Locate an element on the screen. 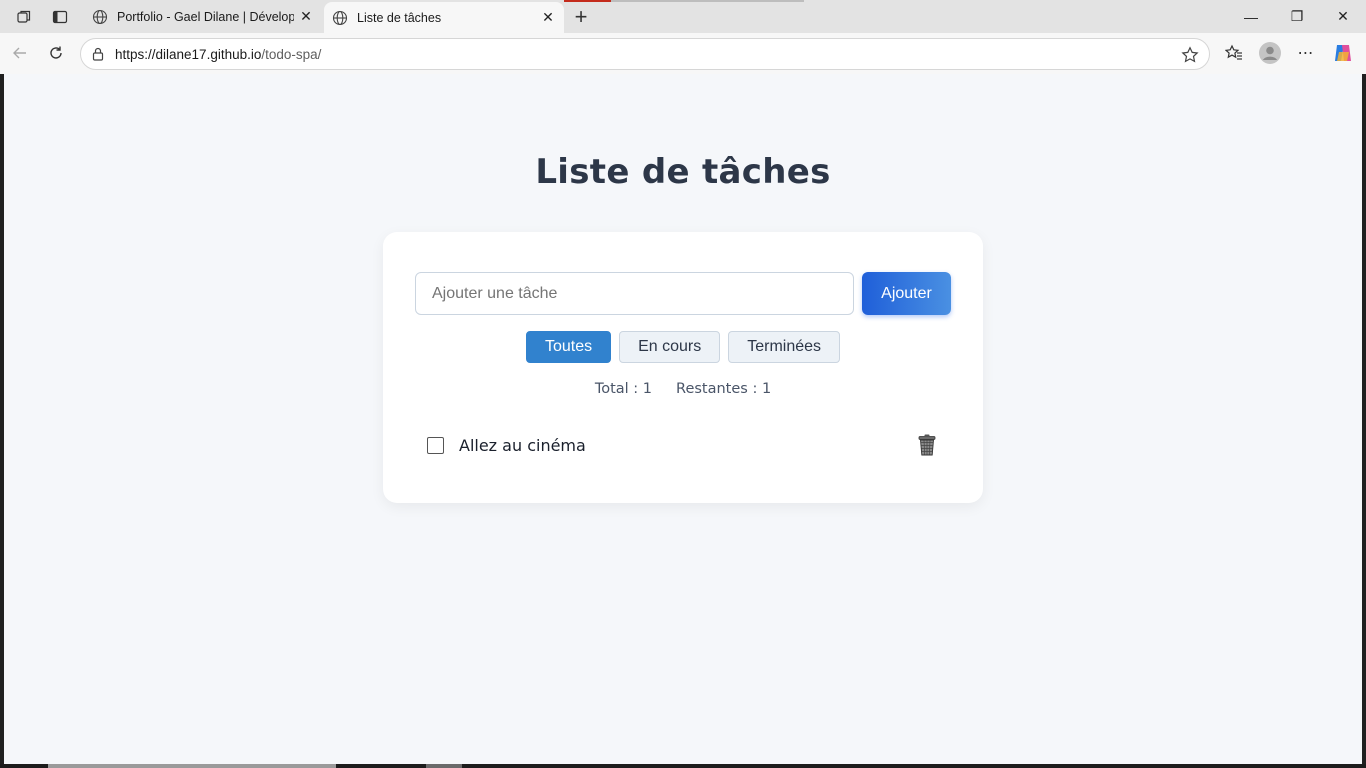 The height and width of the screenshot is (768, 1366). restore-button: ❐ is located at coordinates (1297, 16).